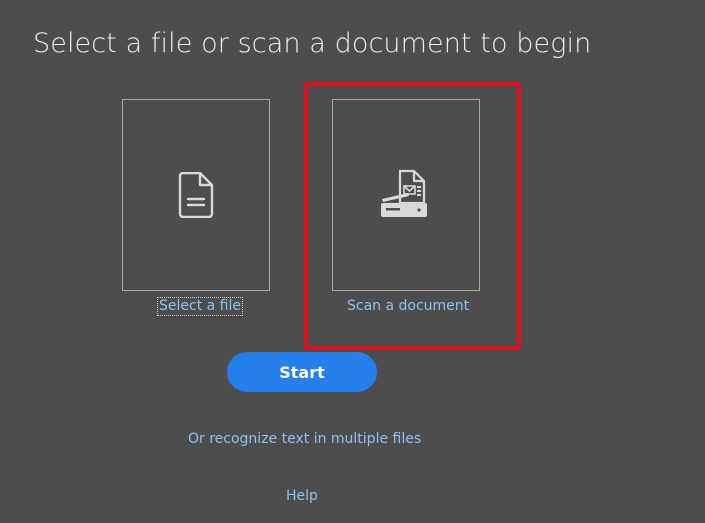 This screenshot has height=523, width=705. I want to click on help-link: Help, so click(302, 496).